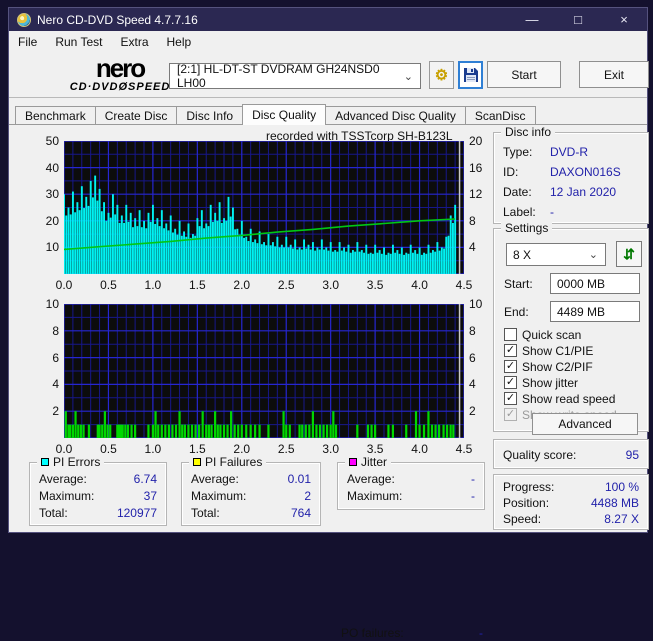  What do you see at coordinates (284, 114) in the screenshot?
I see `tab-disc-quality: Disc Quality` at bounding box center [284, 114].